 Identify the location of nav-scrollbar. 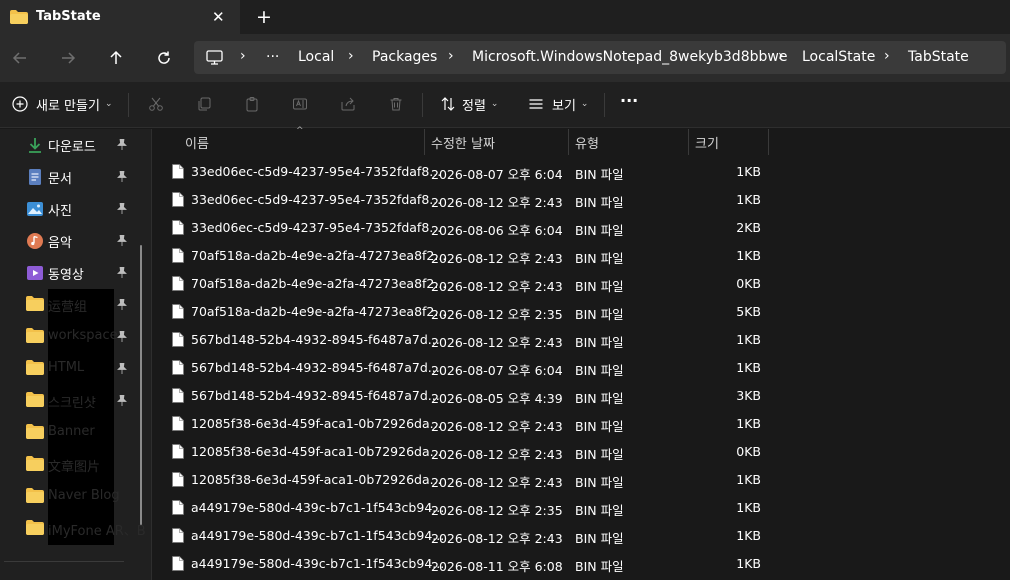
(141, 385).